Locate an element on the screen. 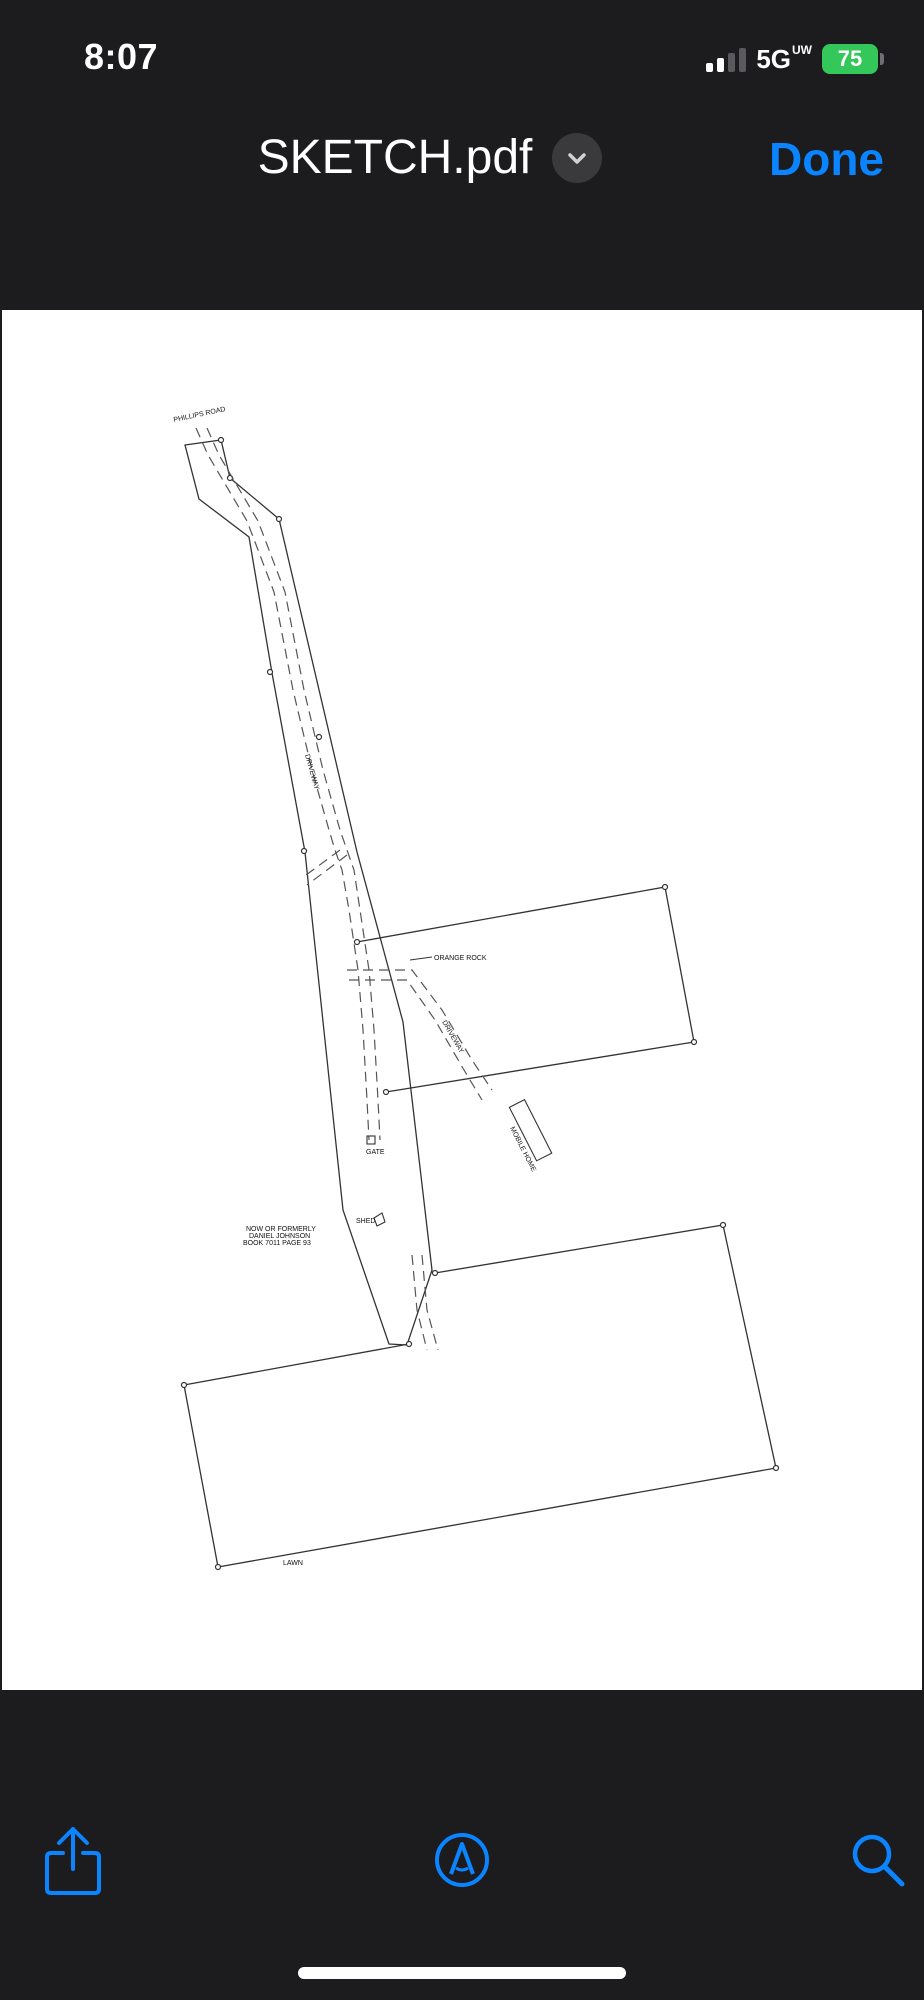 The height and width of the screenshot is (2000, 924). share-button is located at coordinates (73, 1860).